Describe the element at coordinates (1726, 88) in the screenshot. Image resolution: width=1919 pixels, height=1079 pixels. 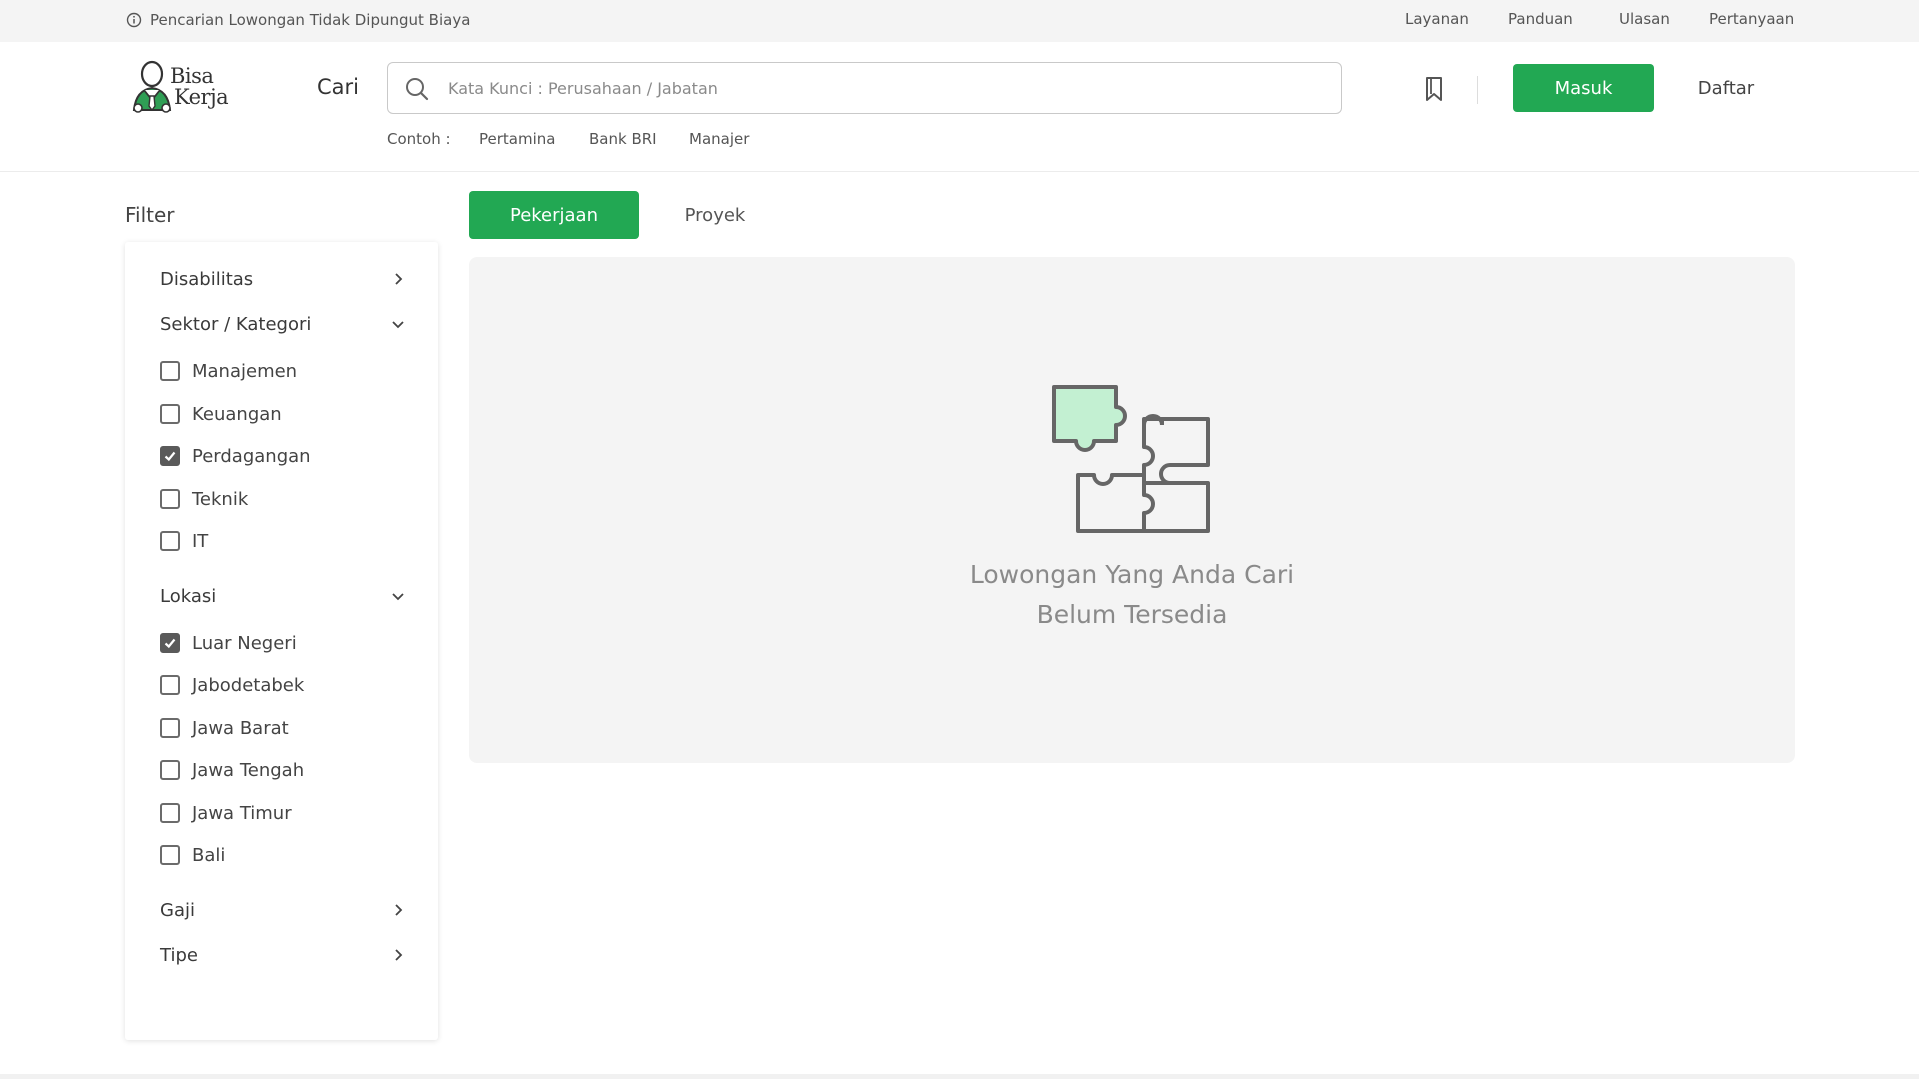
I see `register-button: Daftar` at that location.